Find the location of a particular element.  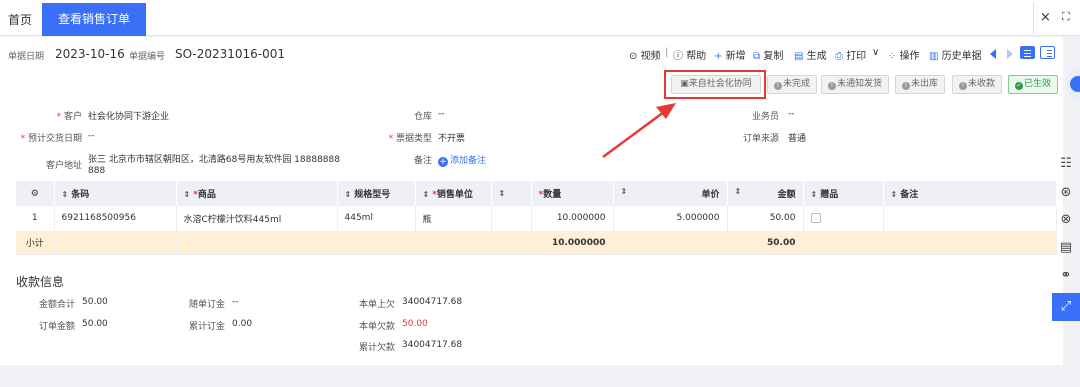

row-no: 1 is located at coordinates (35, 219).